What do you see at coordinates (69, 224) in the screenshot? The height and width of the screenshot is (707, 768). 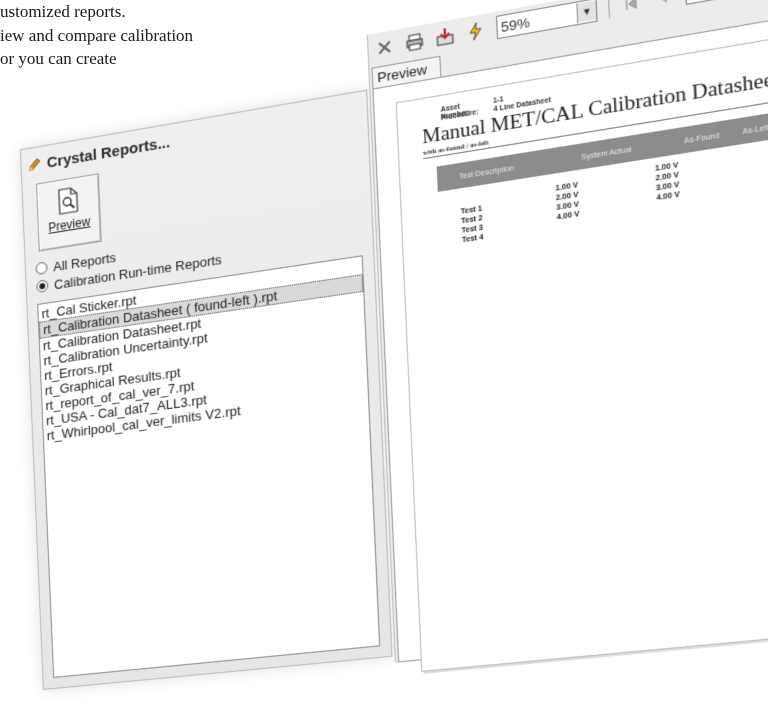 I see `preview-button-label: Preview` at bounding box center [69, 224].